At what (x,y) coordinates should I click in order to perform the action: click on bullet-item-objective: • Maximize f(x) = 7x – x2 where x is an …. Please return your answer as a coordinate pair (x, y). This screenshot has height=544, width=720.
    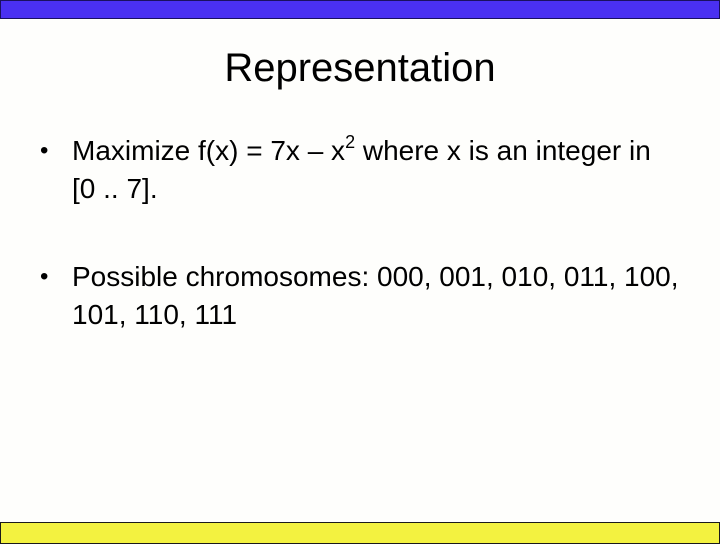
    Looking at the image, I should click on (360, 170).